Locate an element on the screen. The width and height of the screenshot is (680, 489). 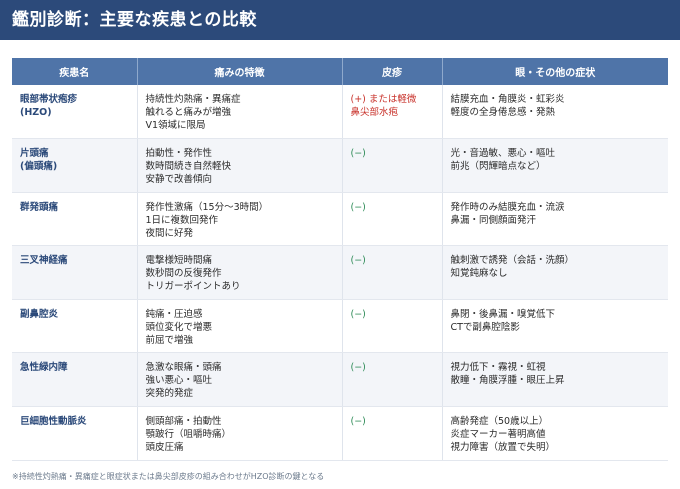
other-symptoms-cell-line: 発作時のみ結膜充血・流涙 is located at coordinates (507, 207).